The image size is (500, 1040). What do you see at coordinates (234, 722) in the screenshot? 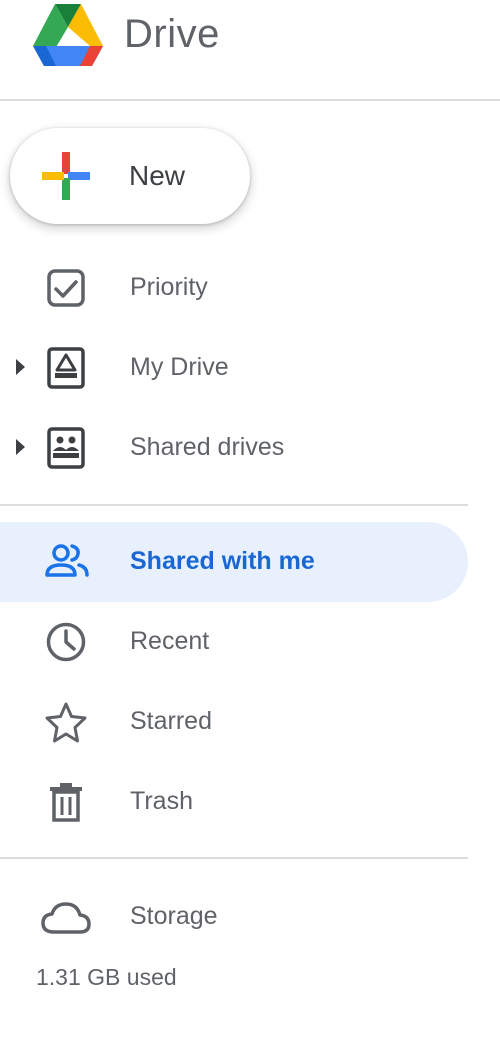
I see `nav-item-starred: Starred` at bounding box center [234, 722].